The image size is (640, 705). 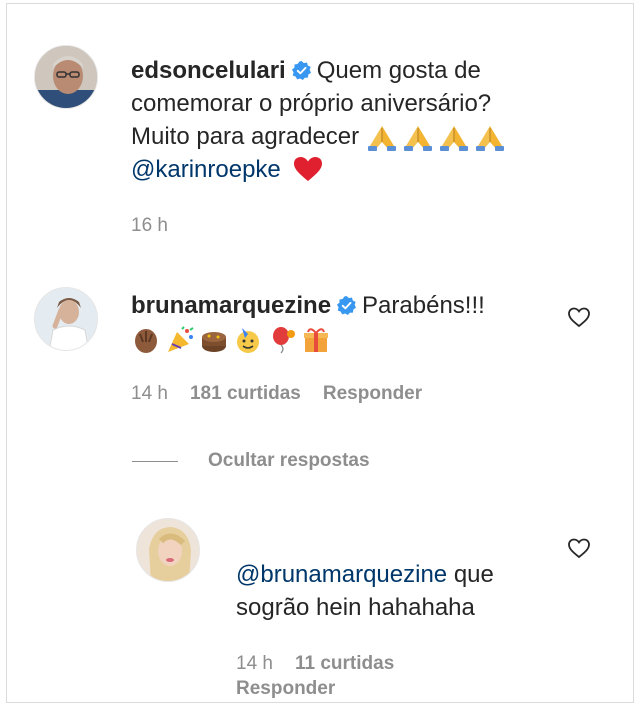 What do you see at coordinates (206, 169) in the screenshot?
I see `mention-link: @karinroepke` at bounding box center [206, 169].